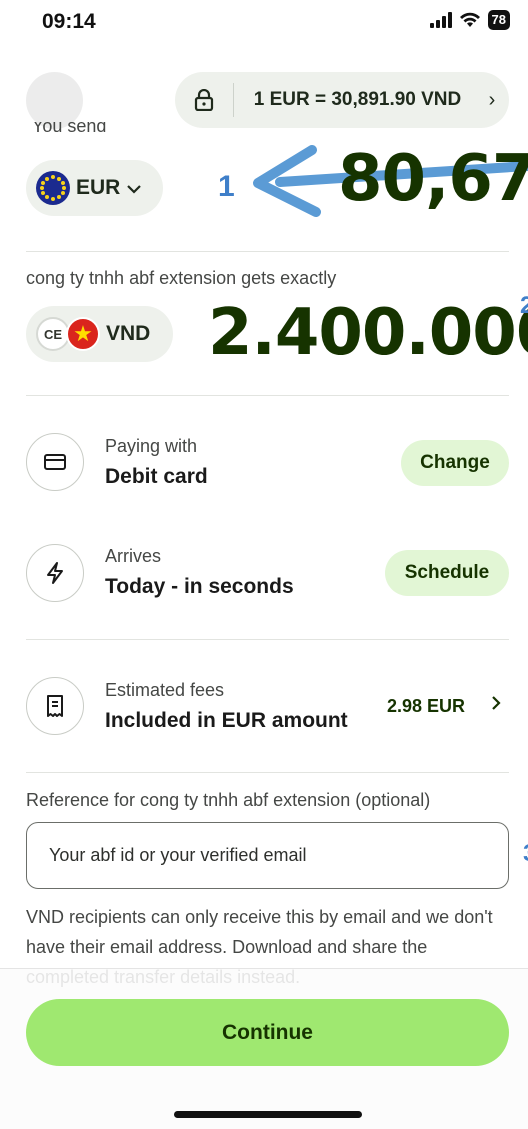  What do you see at coordinates (524, 305) in the screenshot?
I see `annotation-number-2: 2` at bounding box center [524, 305].